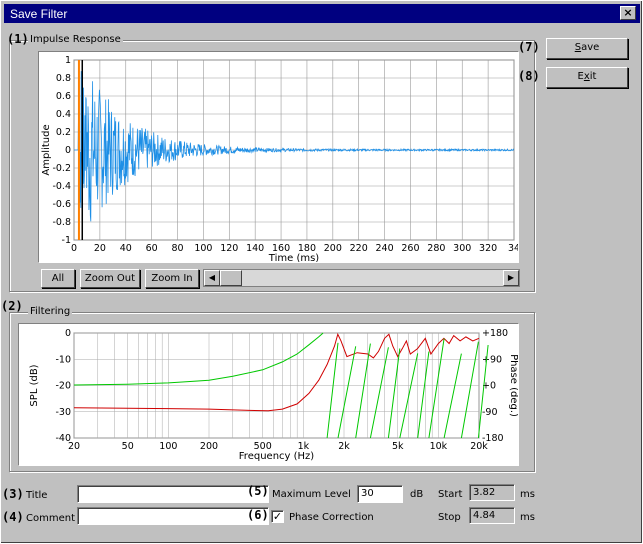 The width and height of the screenshot is (643, 544). What do you see at coordinates (322, 13) in the screenshot?
I see `title-bar: Save Filter ×` at bounding box center [322, 13].